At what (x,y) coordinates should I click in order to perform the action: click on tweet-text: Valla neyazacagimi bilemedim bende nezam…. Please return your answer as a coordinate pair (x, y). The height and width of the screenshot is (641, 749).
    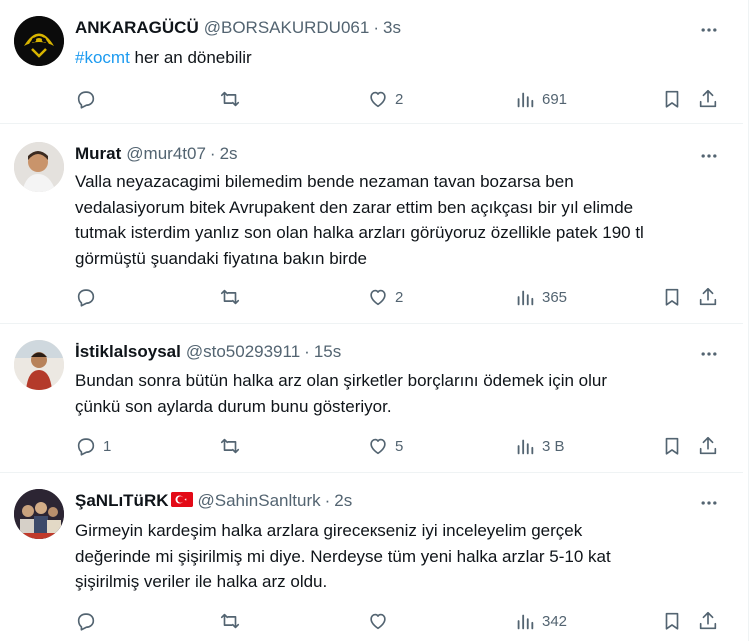
    Looking at the image, I should click on (359, 220).